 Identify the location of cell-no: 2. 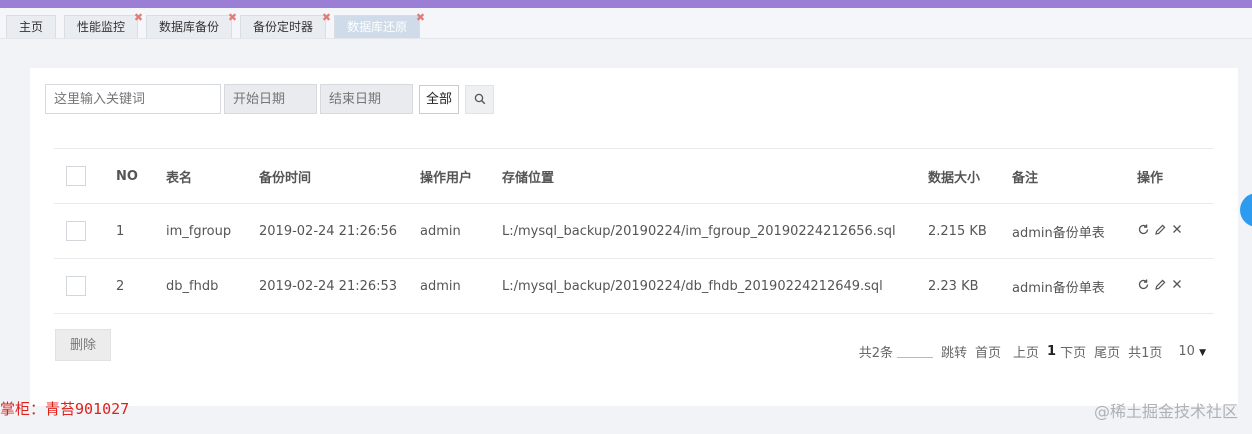
(141, 286).